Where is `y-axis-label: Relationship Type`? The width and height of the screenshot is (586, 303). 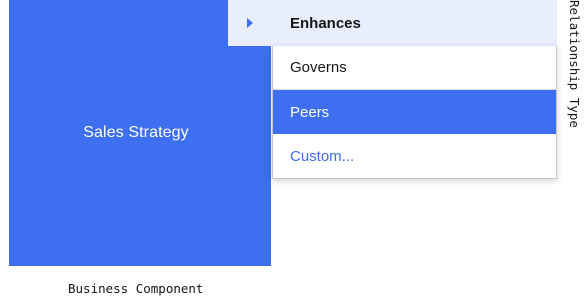
y-axis-label: Relationship Type is located at coordinates (574, 64).